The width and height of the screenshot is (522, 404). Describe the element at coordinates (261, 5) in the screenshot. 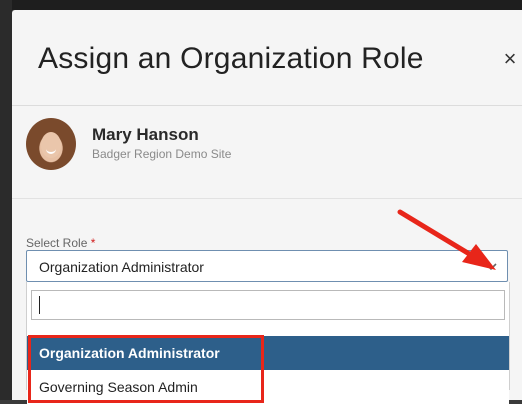

I see `page-backdrop-top` at that location.